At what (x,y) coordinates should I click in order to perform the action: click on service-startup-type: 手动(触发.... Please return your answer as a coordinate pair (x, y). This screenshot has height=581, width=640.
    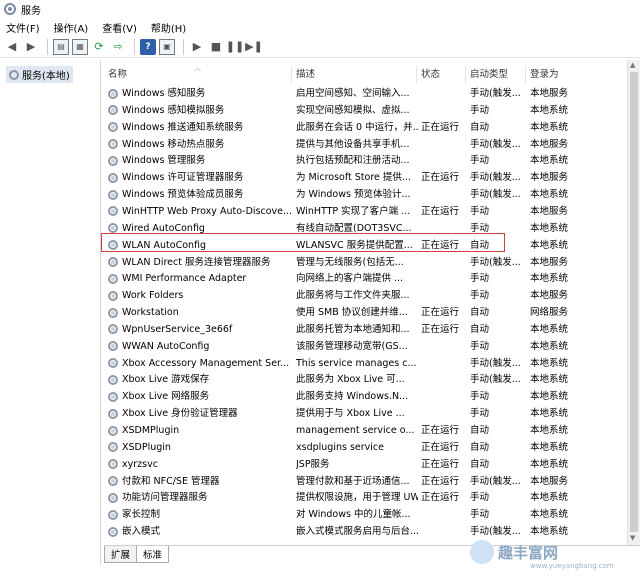
    Looking at the image, I should click on (495, 481).